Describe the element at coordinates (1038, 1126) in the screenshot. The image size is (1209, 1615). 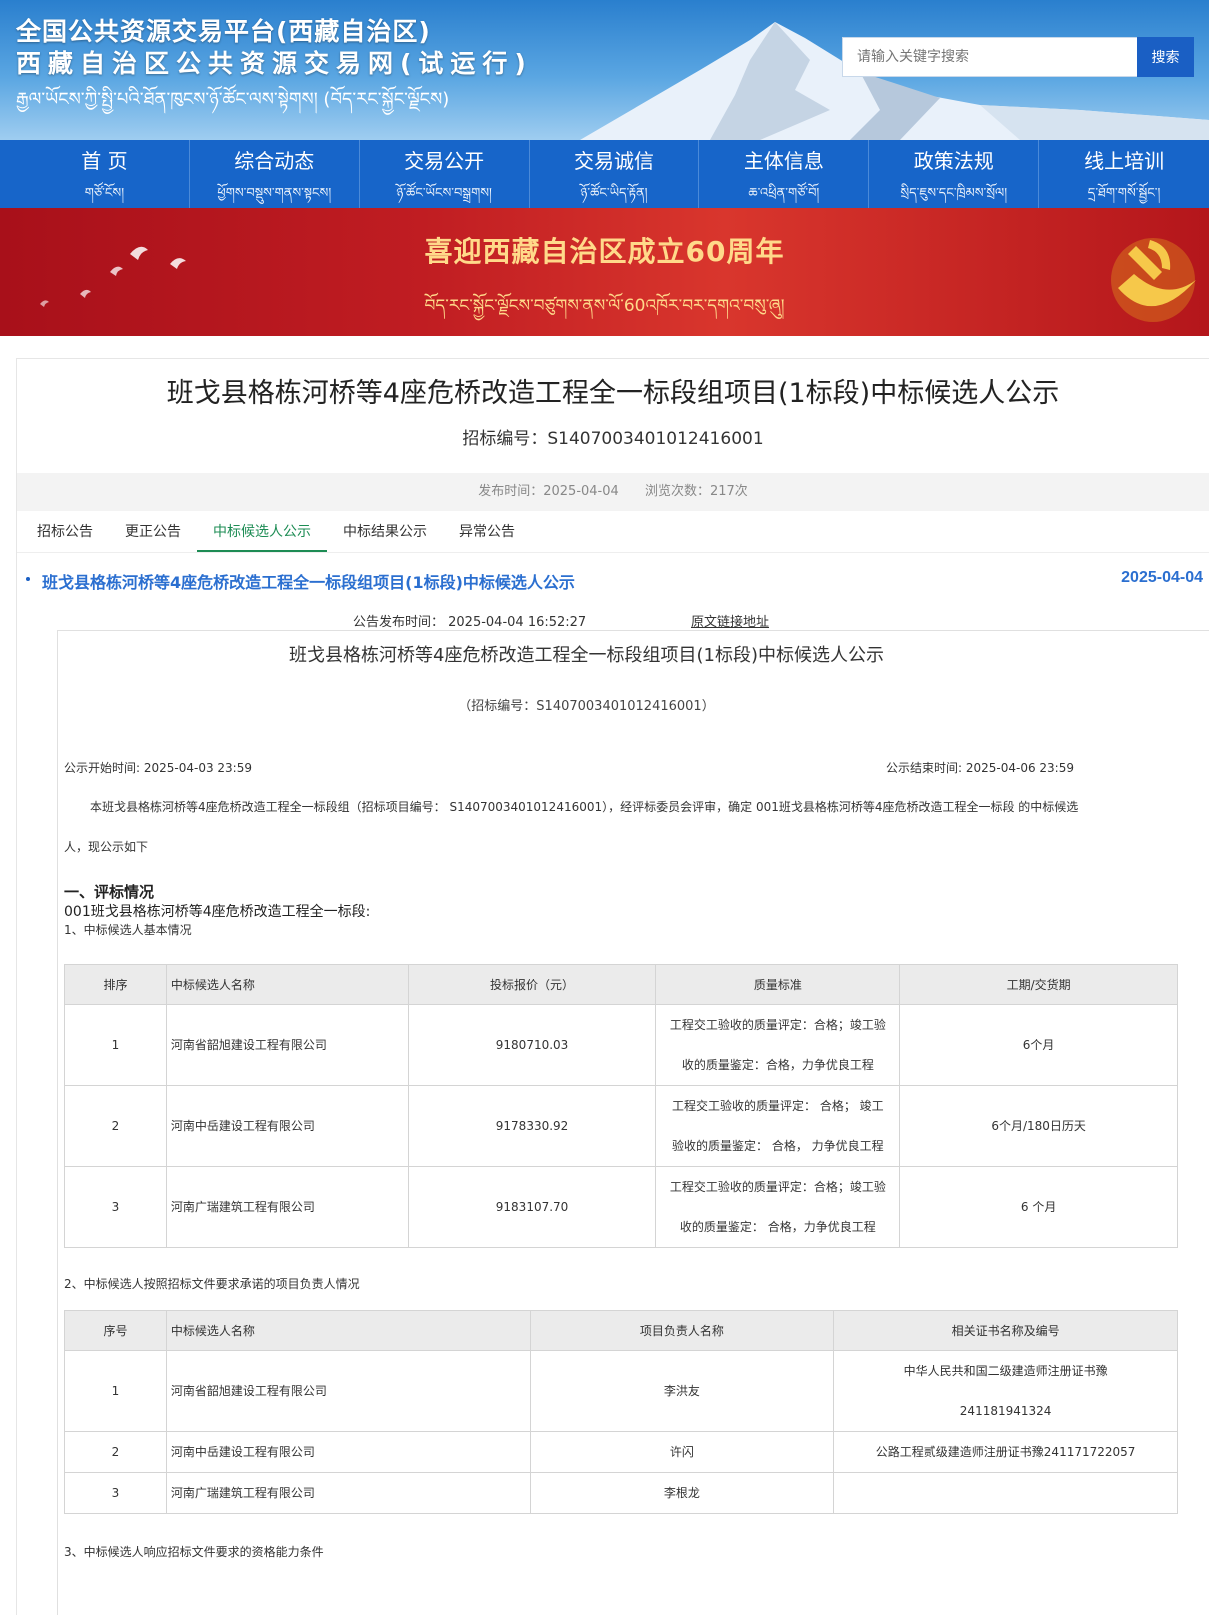
I see `period-cell: 6个月/180日历天` at that location.